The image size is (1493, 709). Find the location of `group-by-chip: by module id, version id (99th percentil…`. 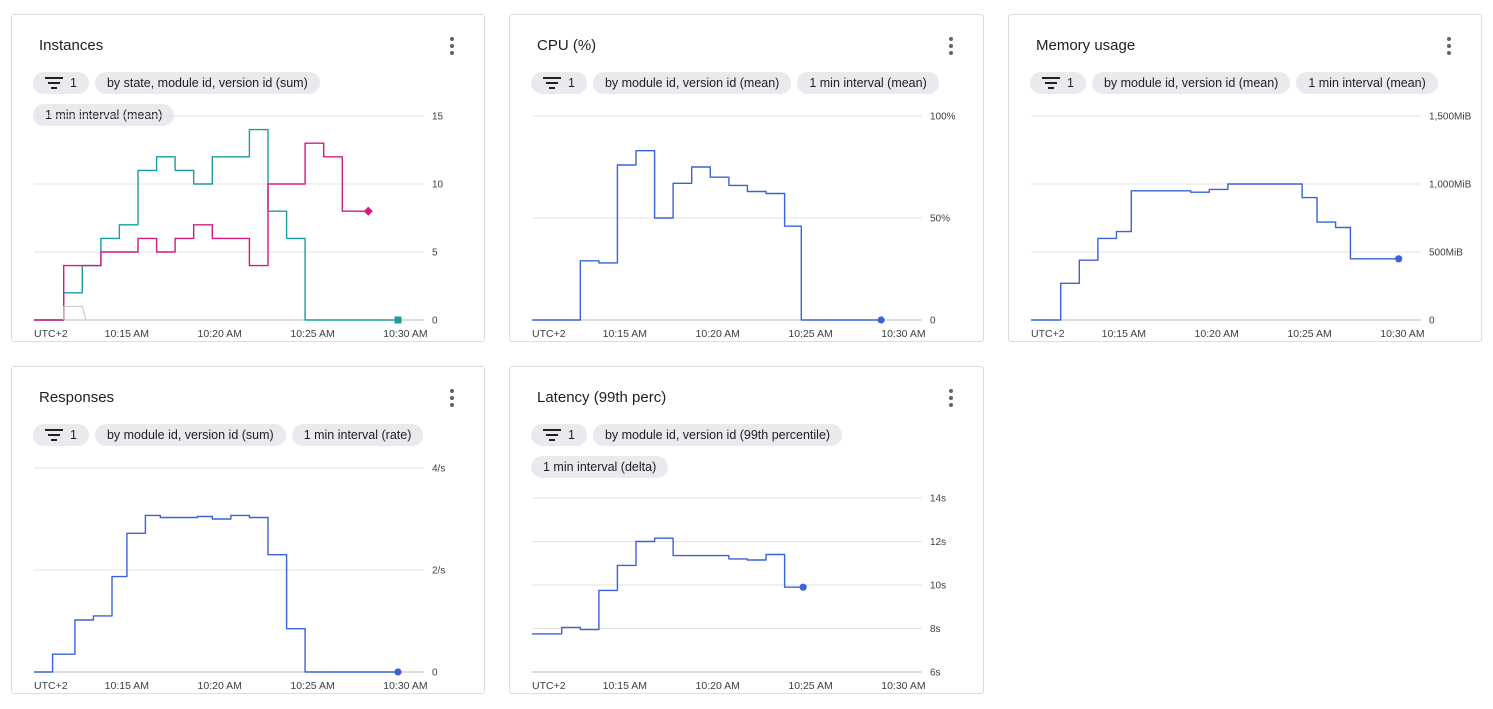

group-by-chip: by module id, version id (99th percentil… is located at coordinates (717, 435).